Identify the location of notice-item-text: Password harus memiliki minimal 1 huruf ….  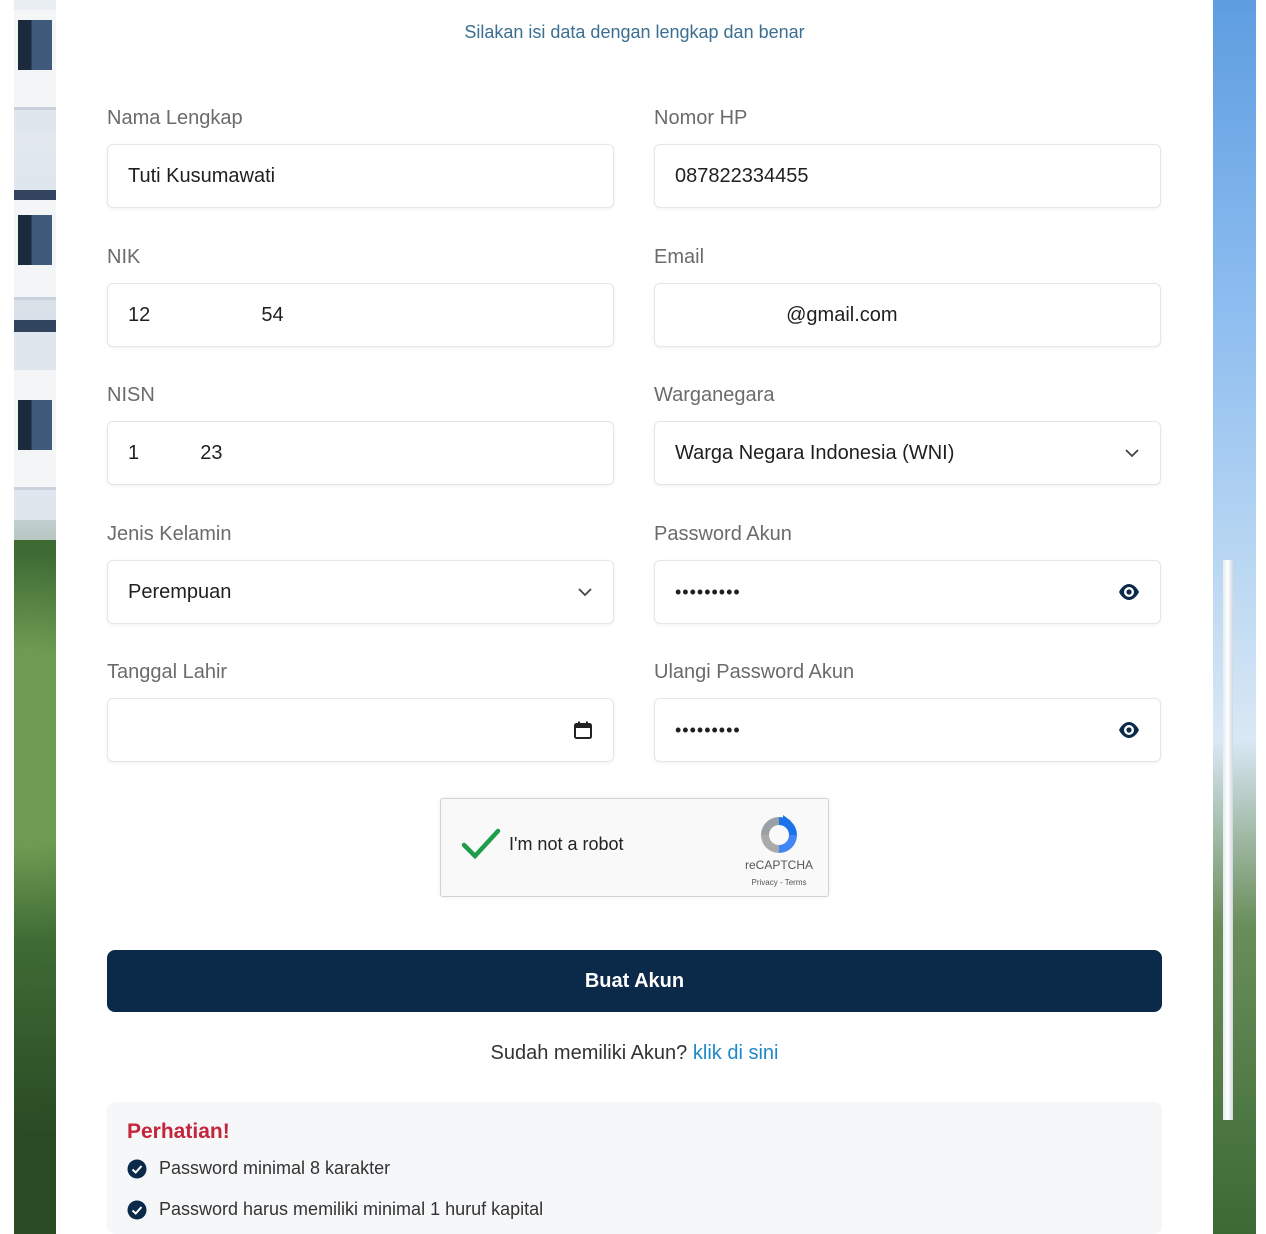
(351, 1209).